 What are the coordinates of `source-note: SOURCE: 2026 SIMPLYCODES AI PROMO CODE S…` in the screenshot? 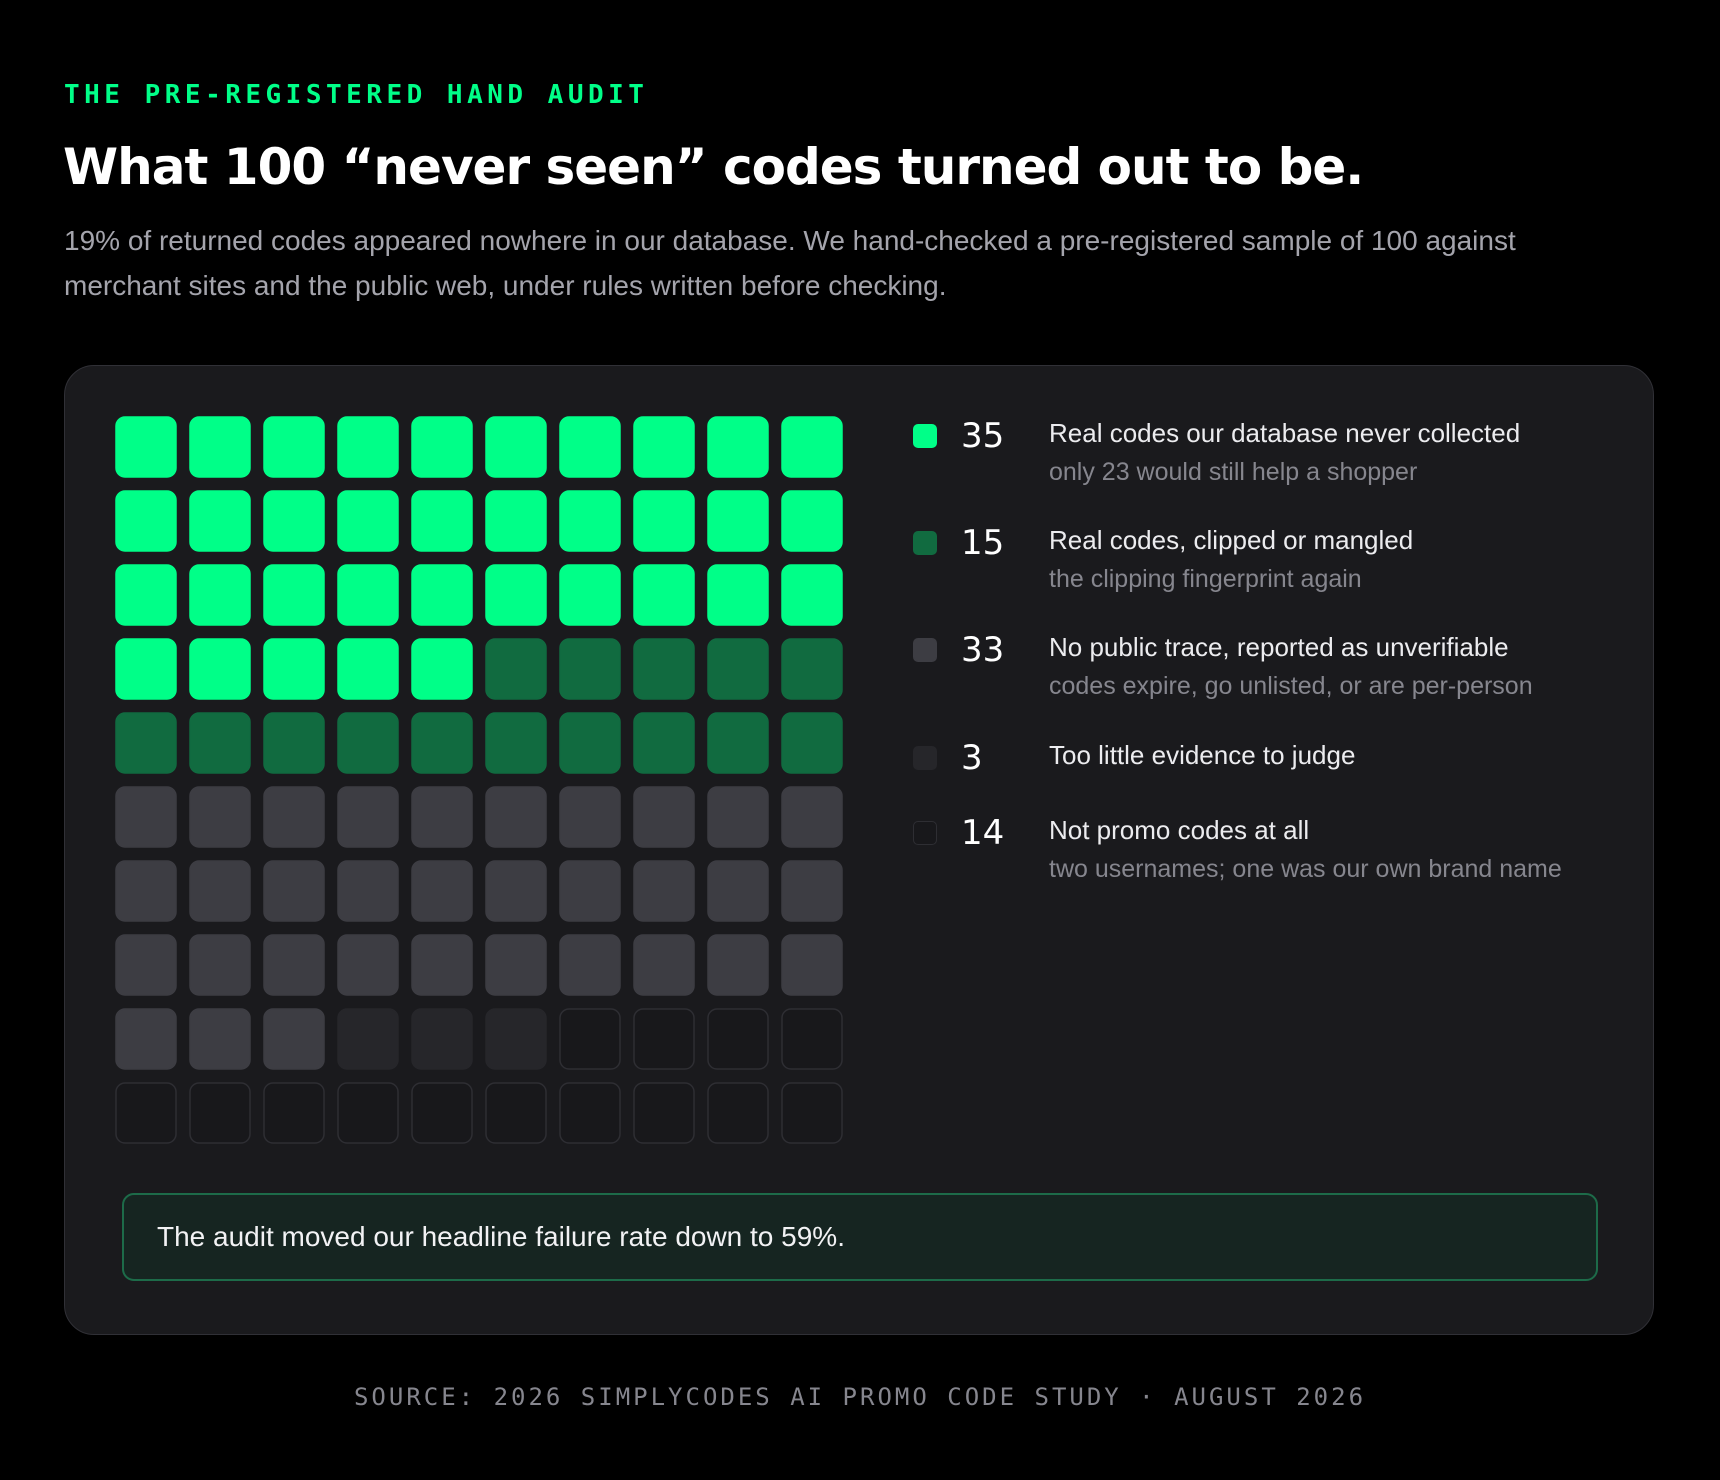 It's located at (860, 1397).